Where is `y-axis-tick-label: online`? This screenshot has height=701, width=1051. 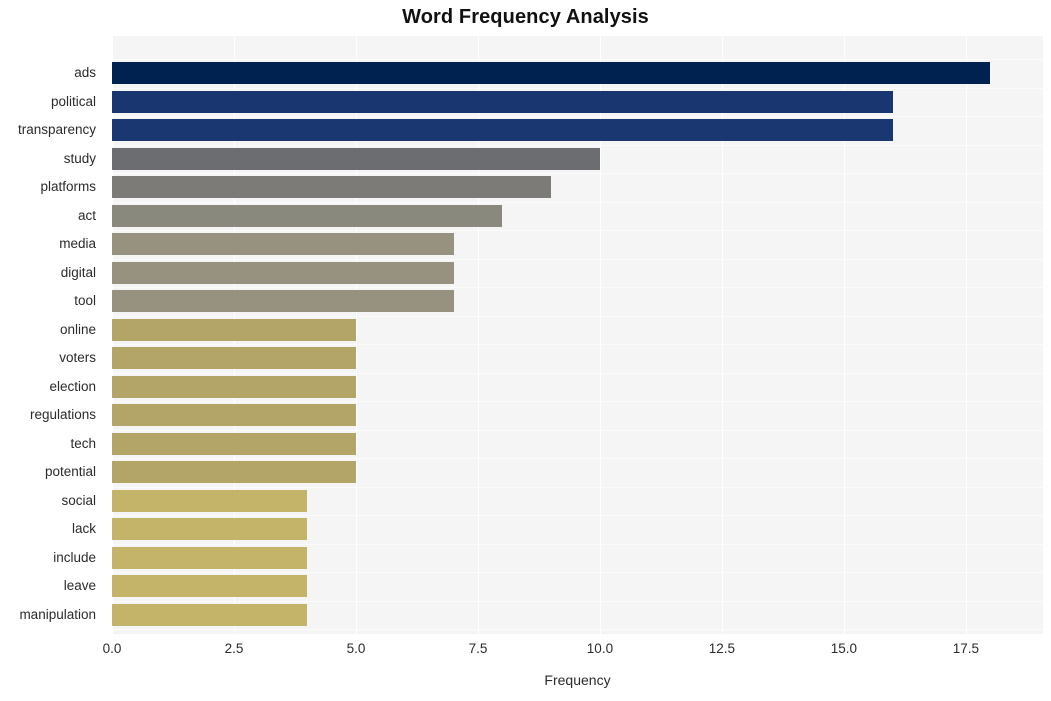 y-axis-tick-label: online is located at coordinates (77, 329).